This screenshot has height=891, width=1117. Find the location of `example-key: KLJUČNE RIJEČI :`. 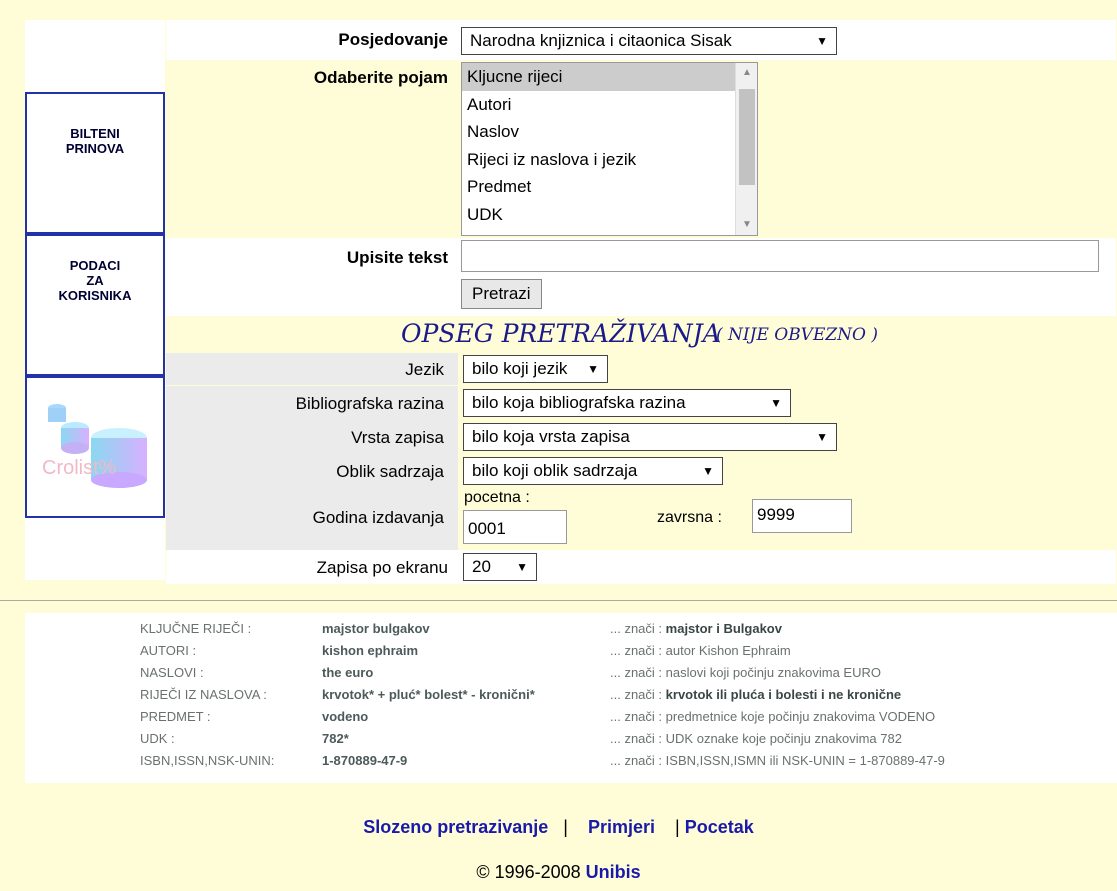

example-key: KLJUČNE RIJEČI : is located at coordinates (196, 628).